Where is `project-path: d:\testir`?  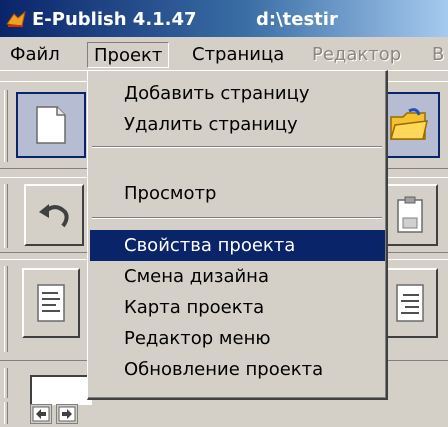 project-path: d:\testir is located at coordinates (297, 19).